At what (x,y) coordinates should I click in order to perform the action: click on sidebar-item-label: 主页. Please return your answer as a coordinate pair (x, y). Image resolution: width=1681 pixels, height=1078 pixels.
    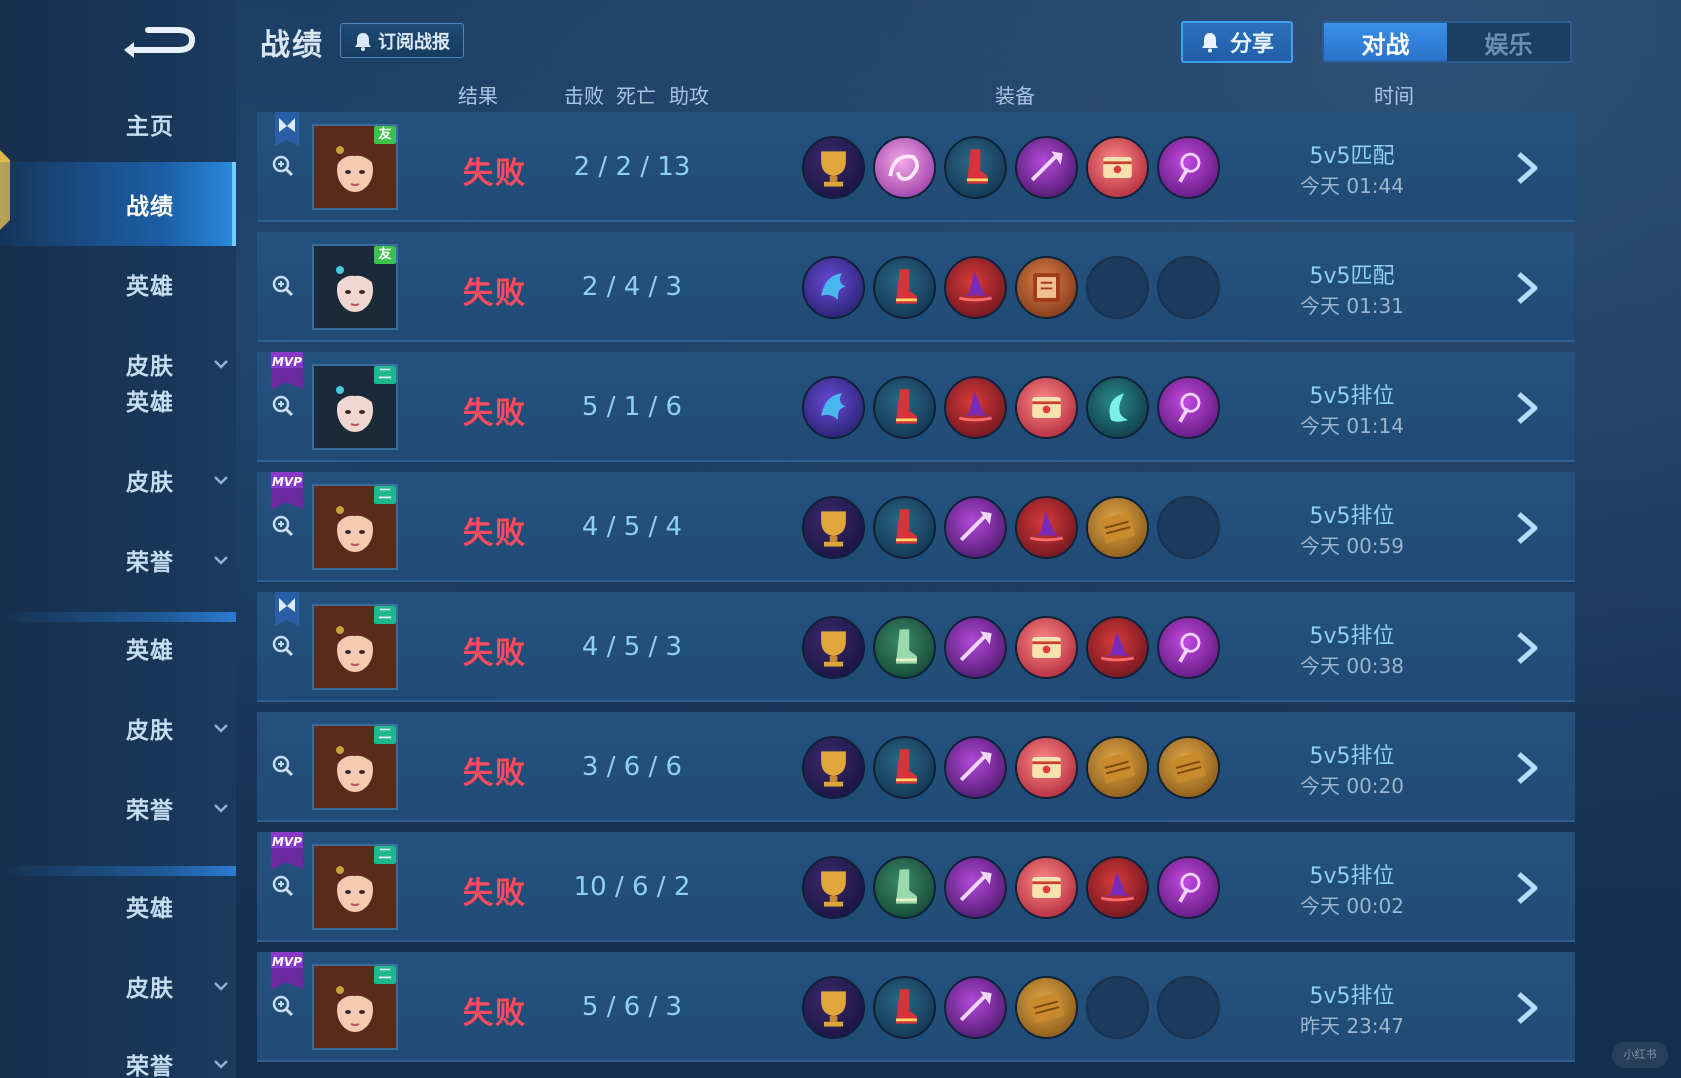
    Looking at the image, I should click on (150, 127).